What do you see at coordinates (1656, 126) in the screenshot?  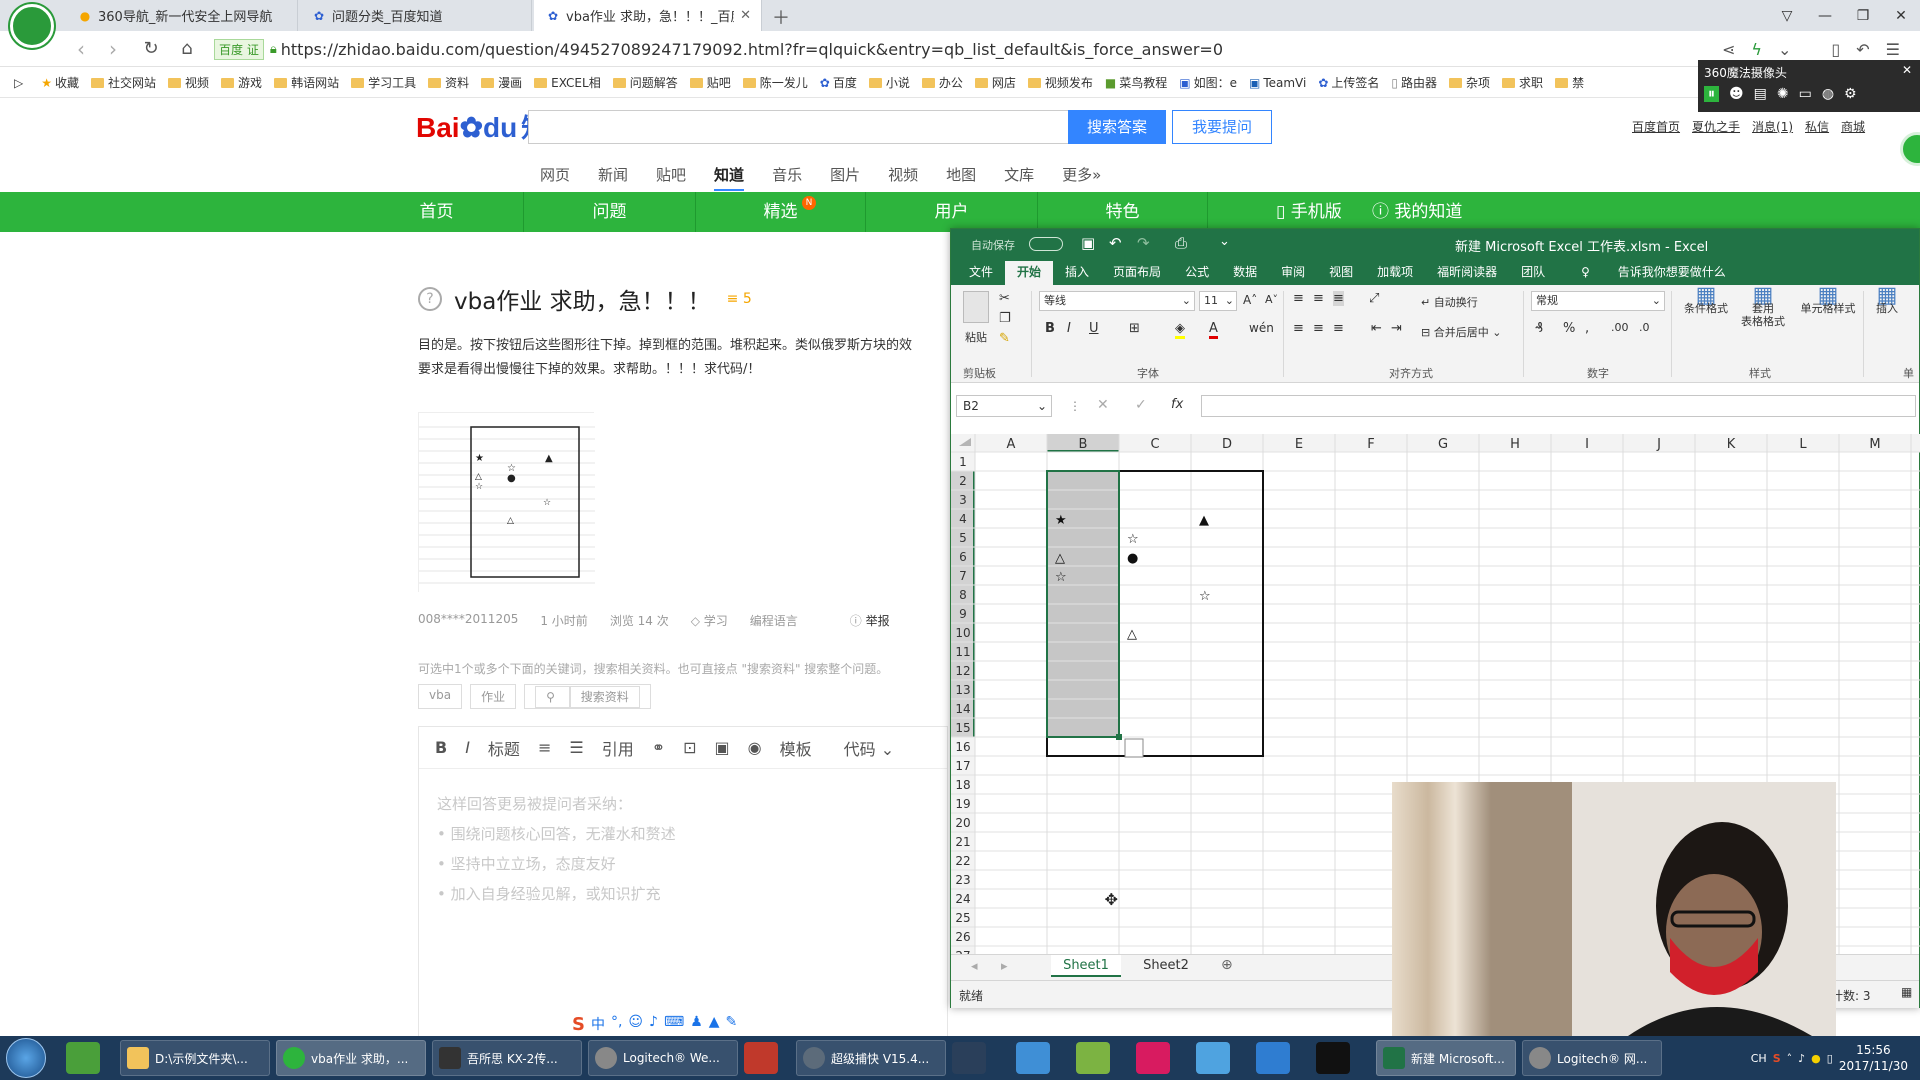 I see `link-baidu-home: 百度首页` at bounding box center [1656, 126].